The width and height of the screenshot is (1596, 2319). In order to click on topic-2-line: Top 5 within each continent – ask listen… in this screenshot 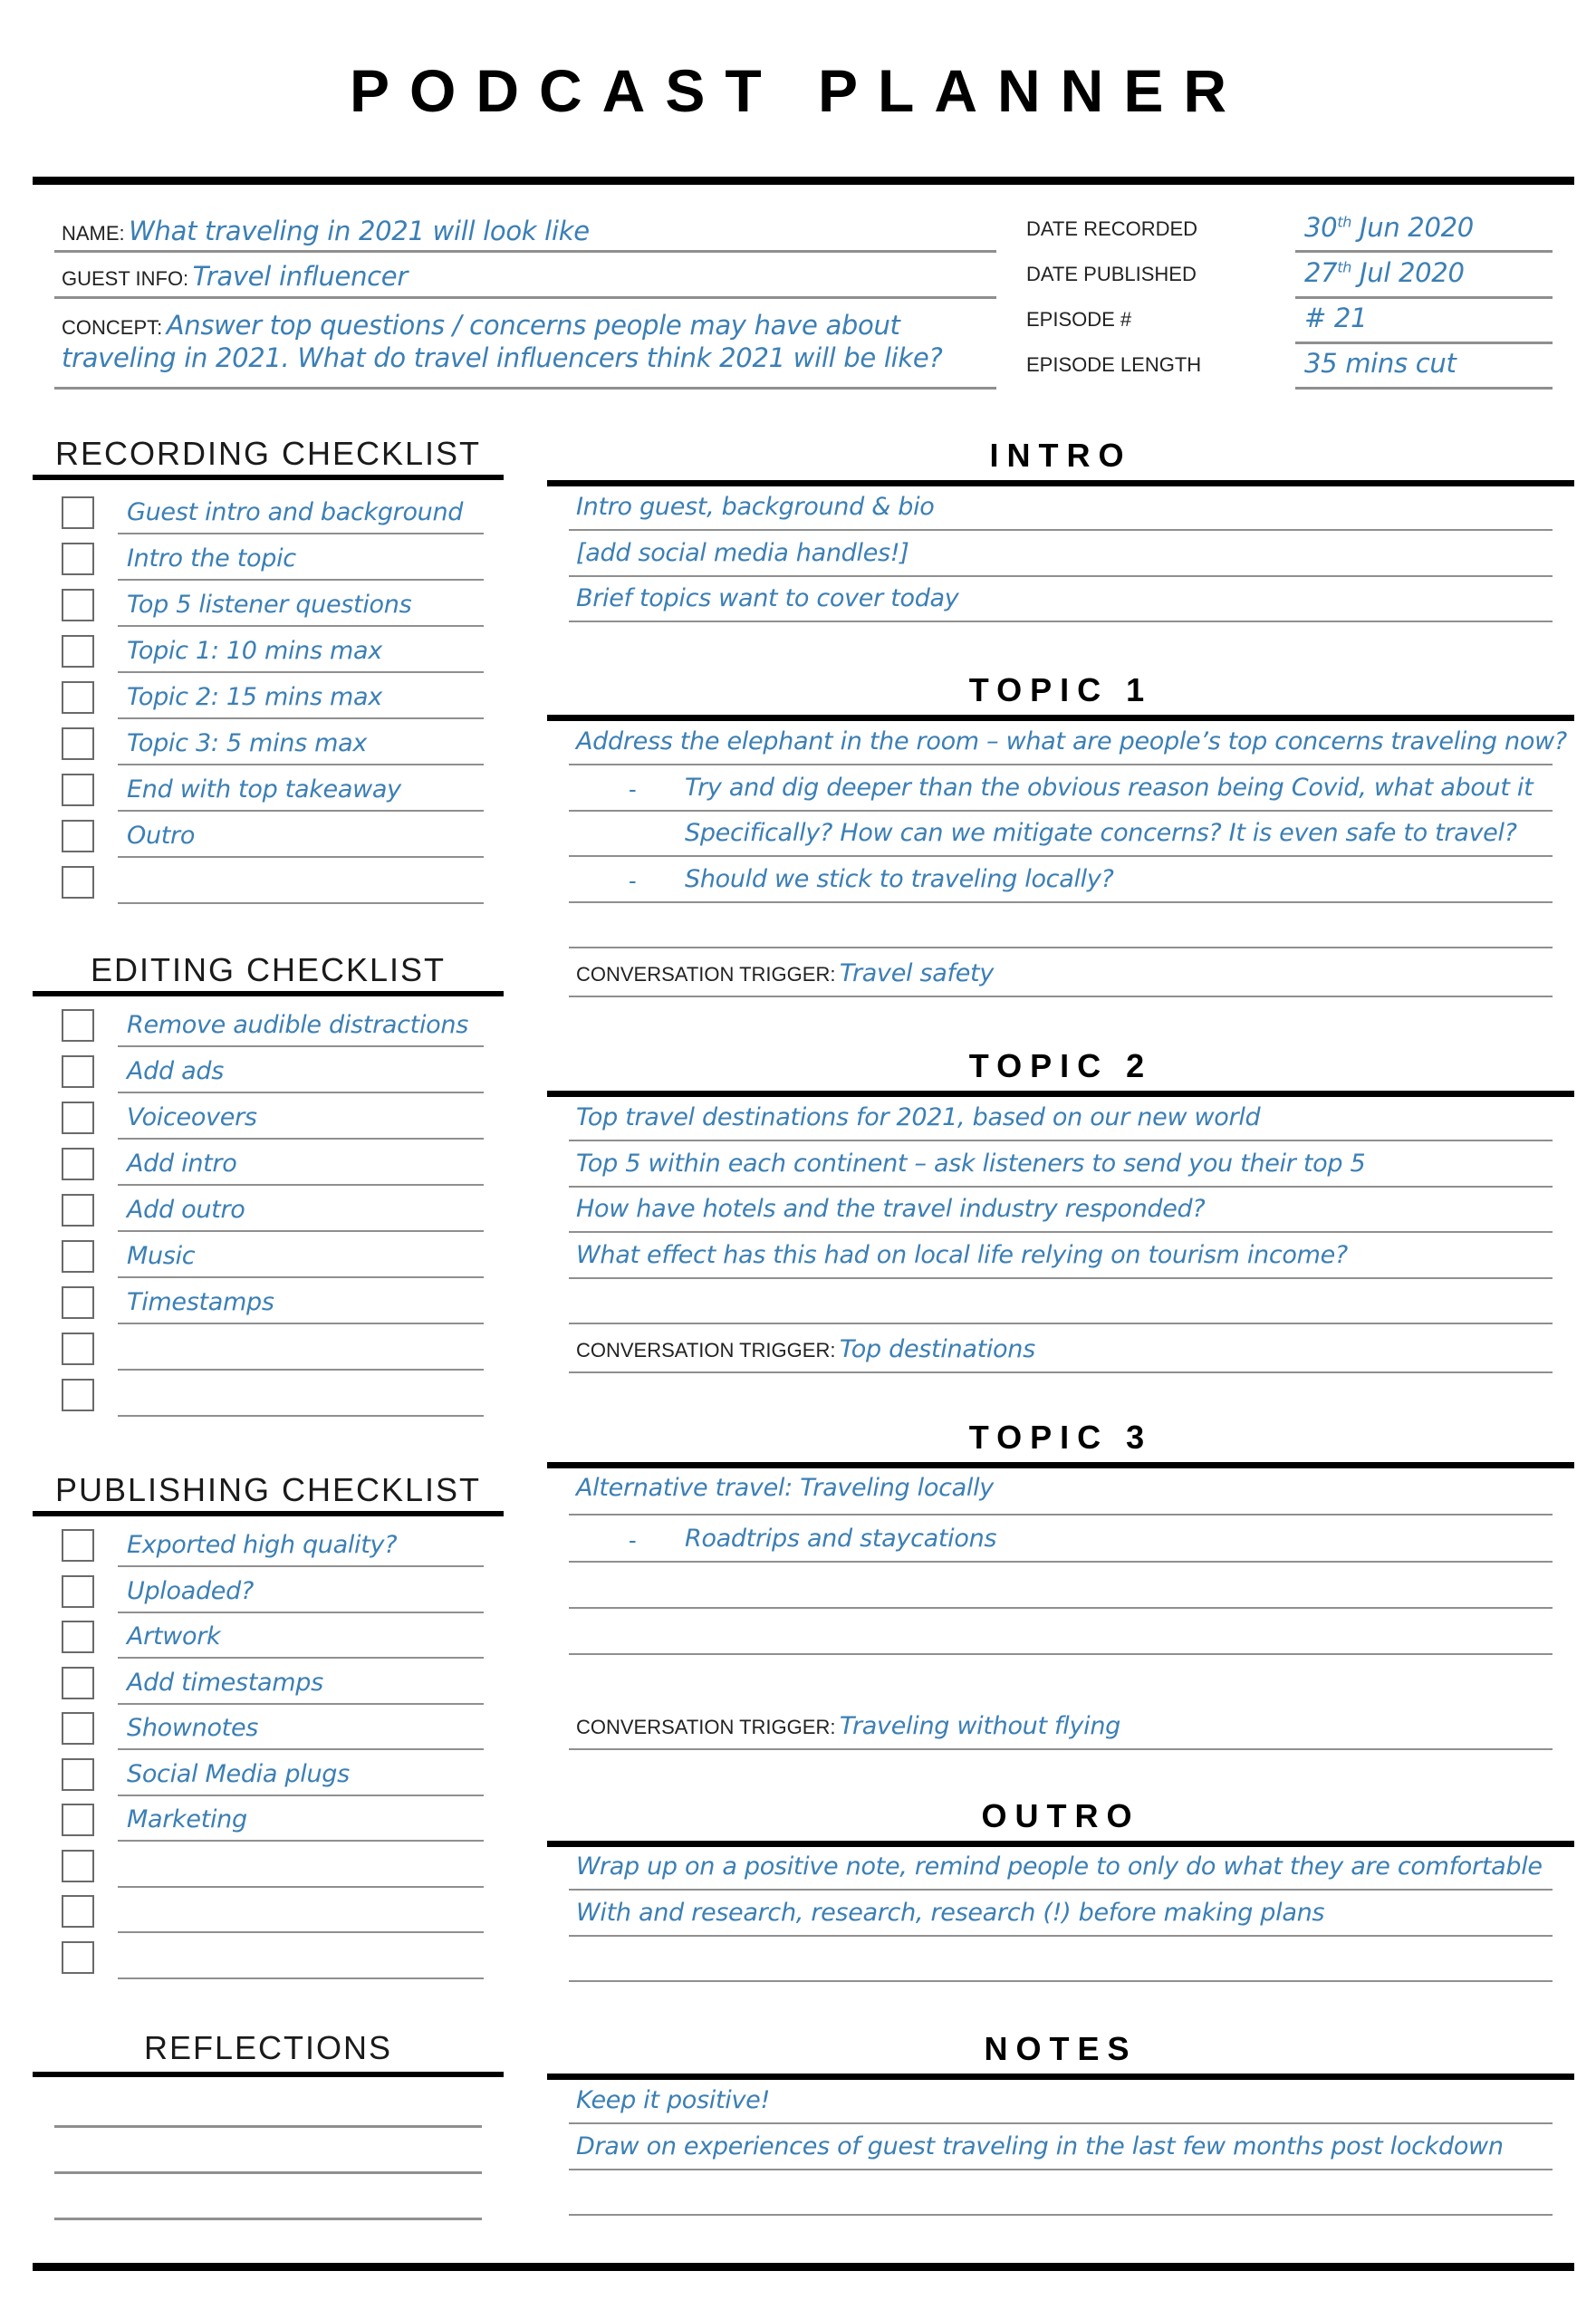, I will do `click(1061, 1167)`.